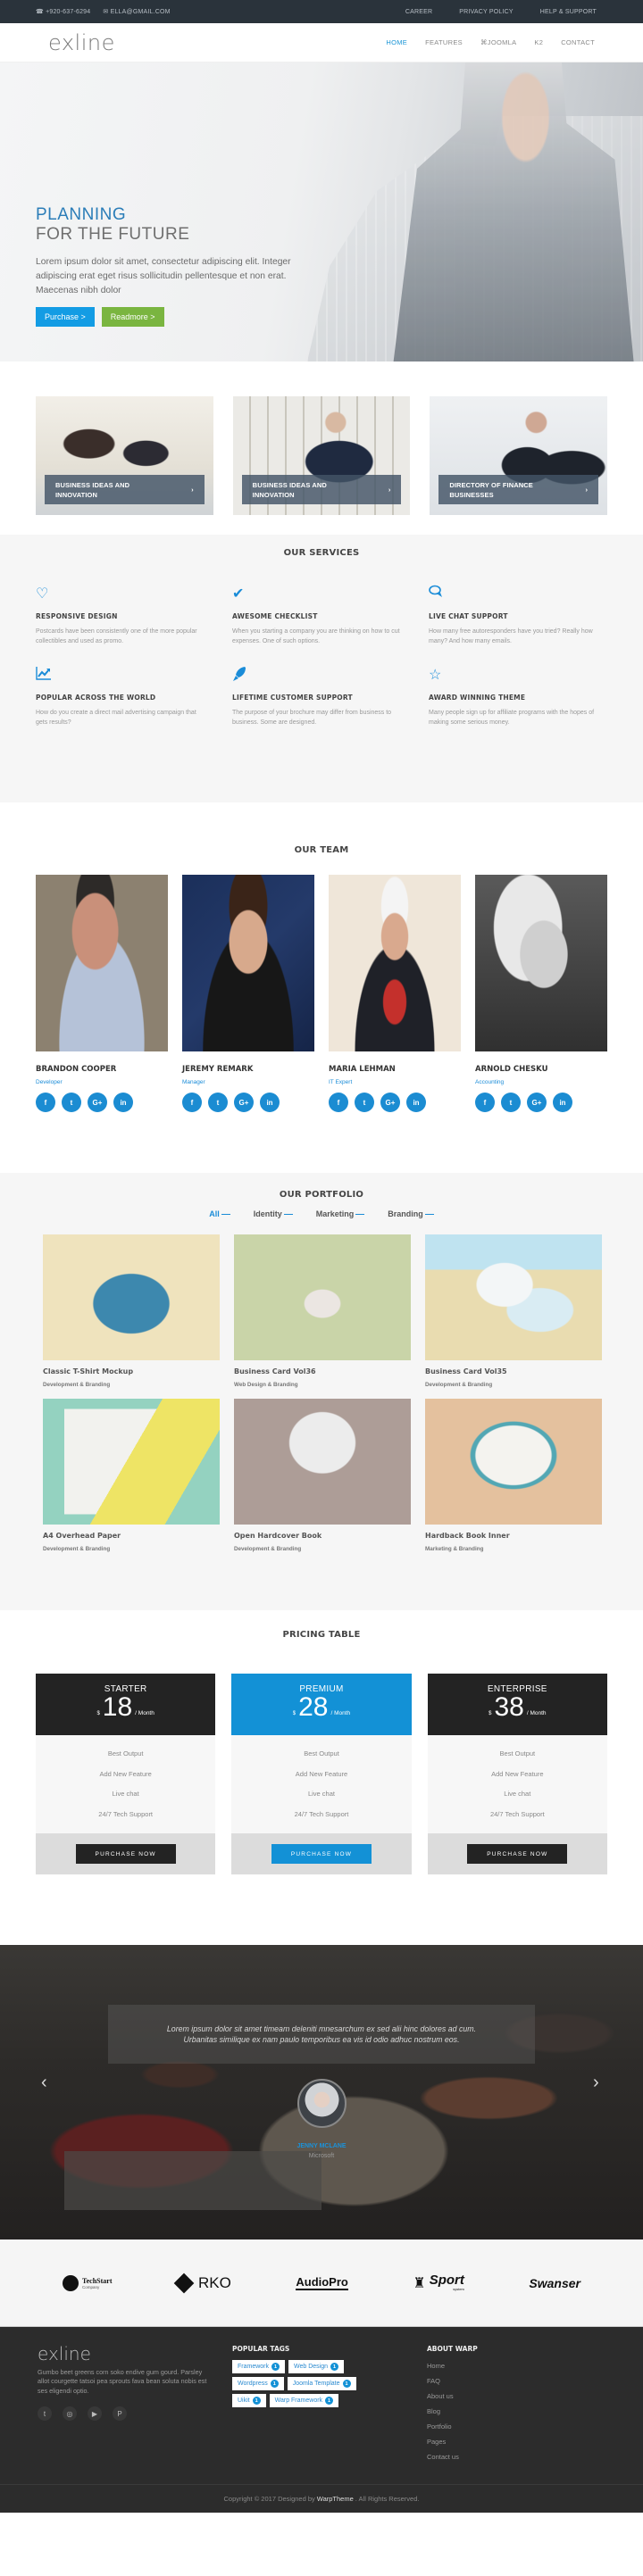 The height and width of the screenshot is (2576, 643). Describe the element at coordinates (411, 1213) in the screenshot. I see `filter-branding: Branding` at that location.